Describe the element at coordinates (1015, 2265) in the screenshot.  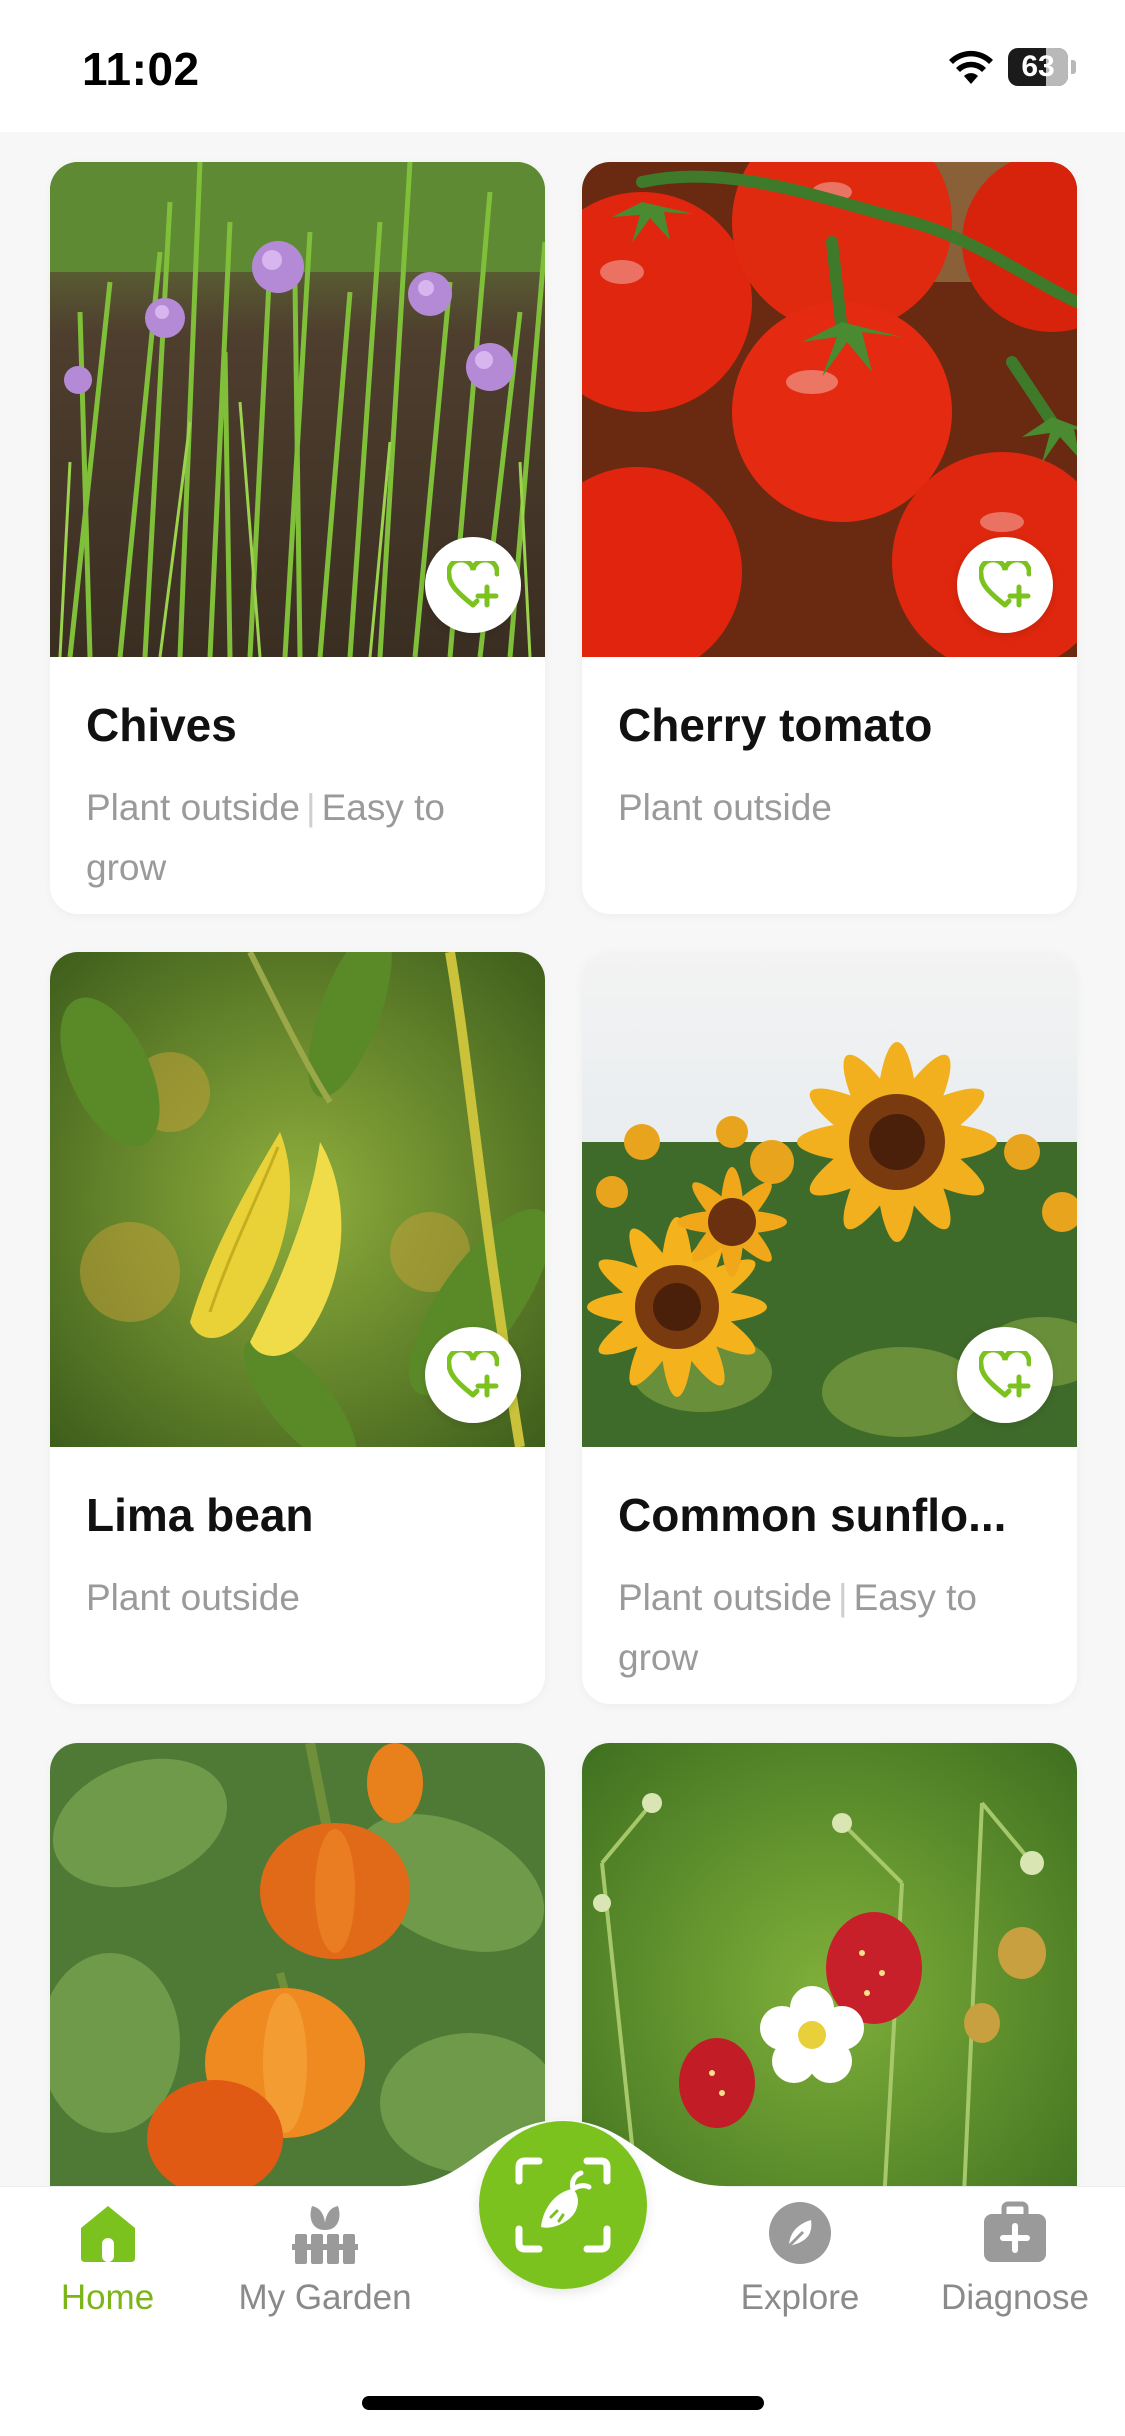
I see `tab-diagnose: Diagnose` at that location.